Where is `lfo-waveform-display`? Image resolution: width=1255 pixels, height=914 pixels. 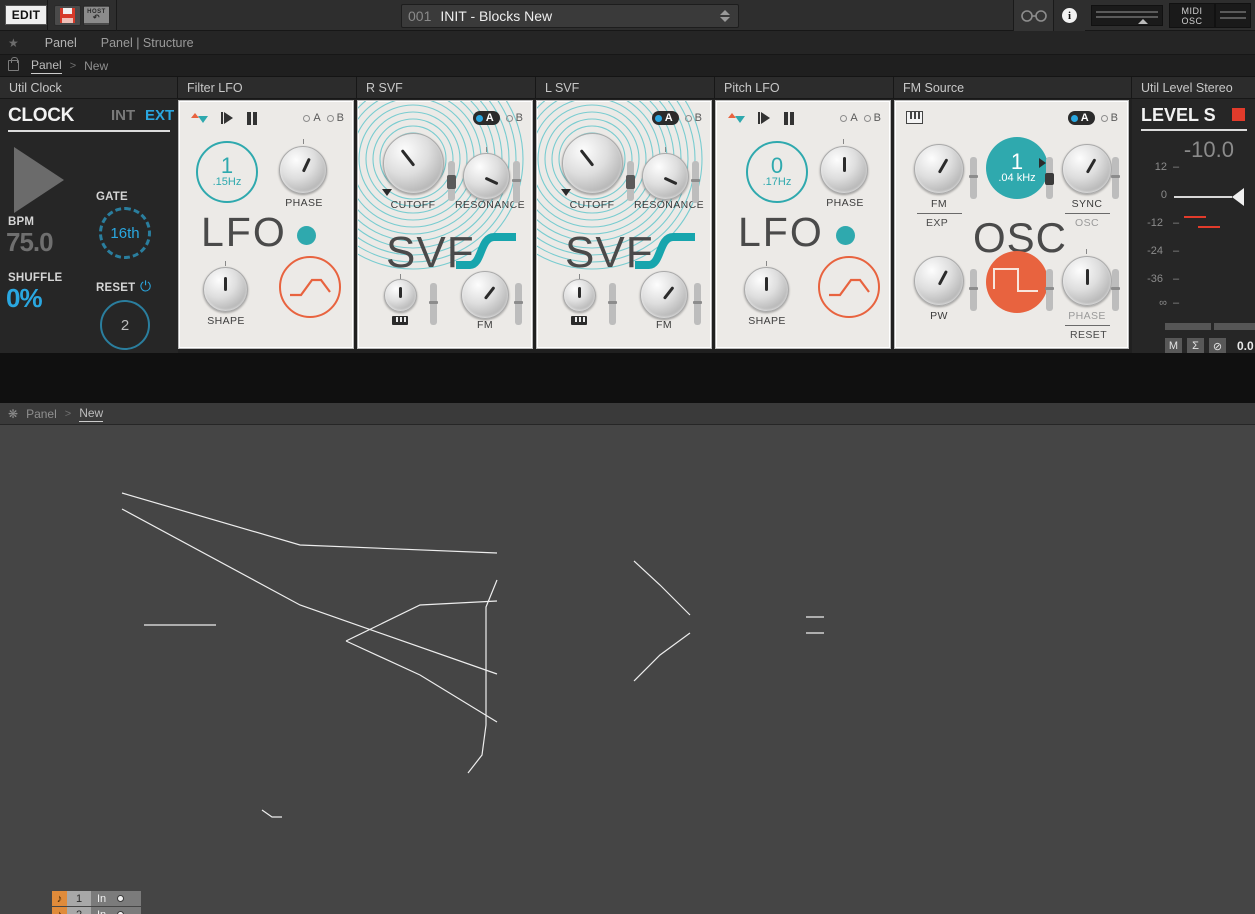 lfo-waveform-display is located at coordinates (310, 287).